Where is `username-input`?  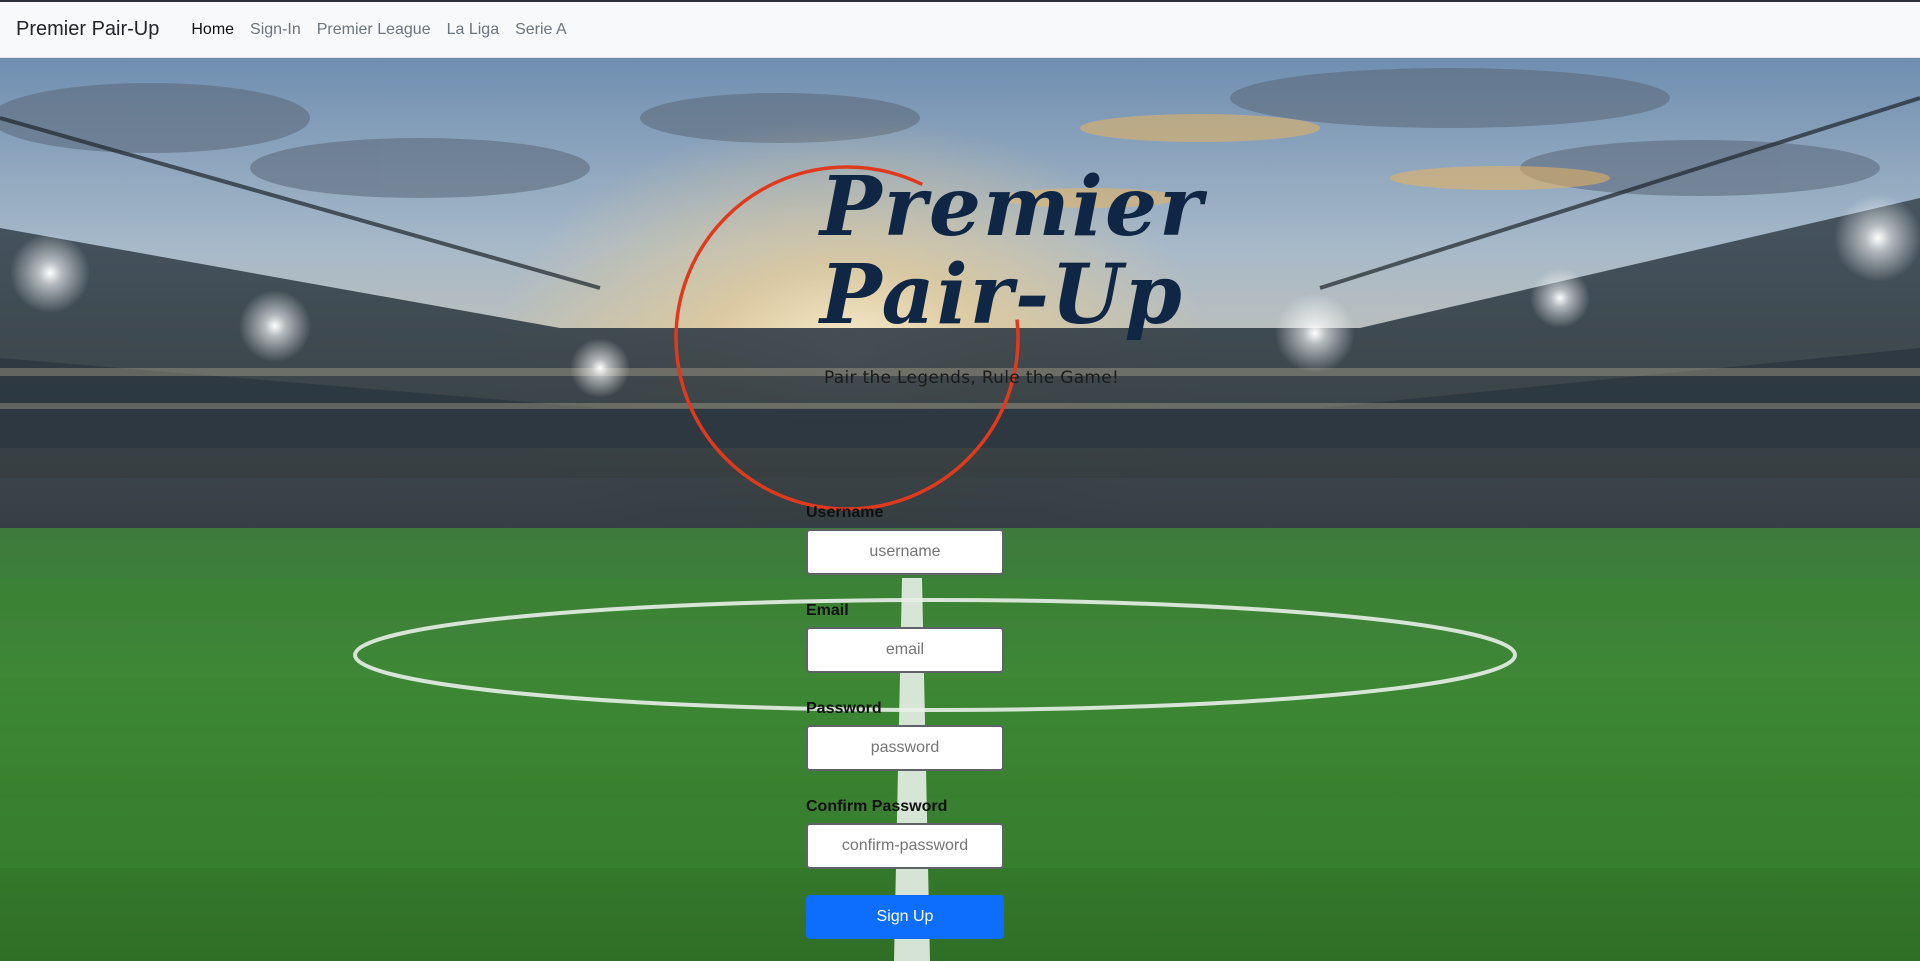
username-input is located at coordinates (905, 552).